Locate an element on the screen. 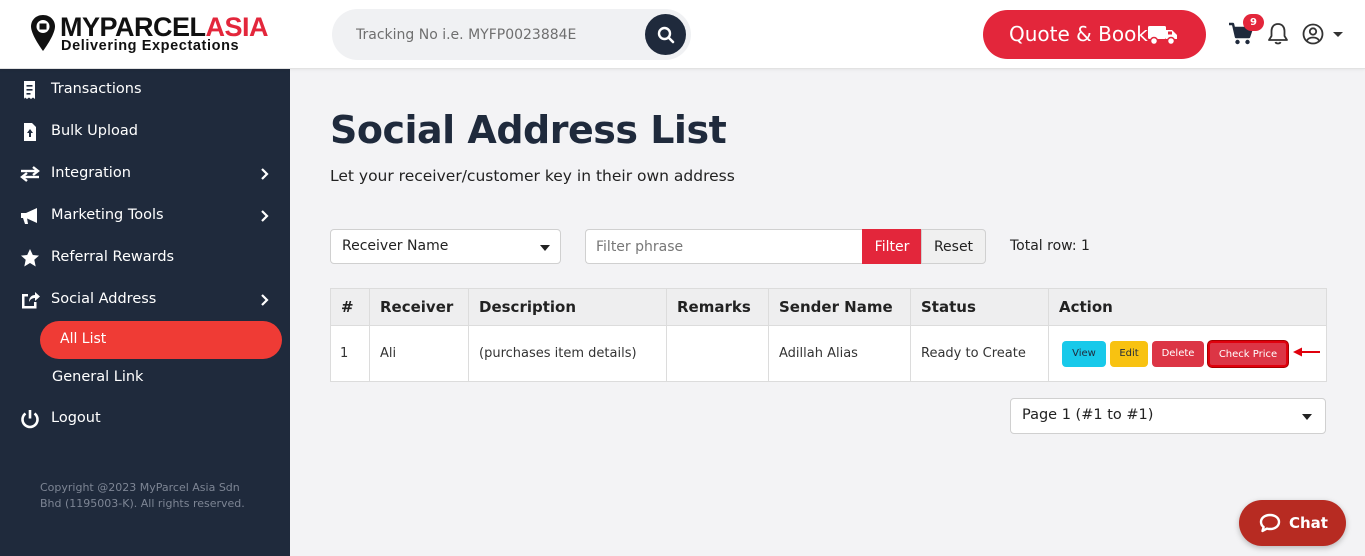 The width and height of the screenshot is (1365, 556). sidebar-item-logout: Logout is located at coordinates (145, 419).